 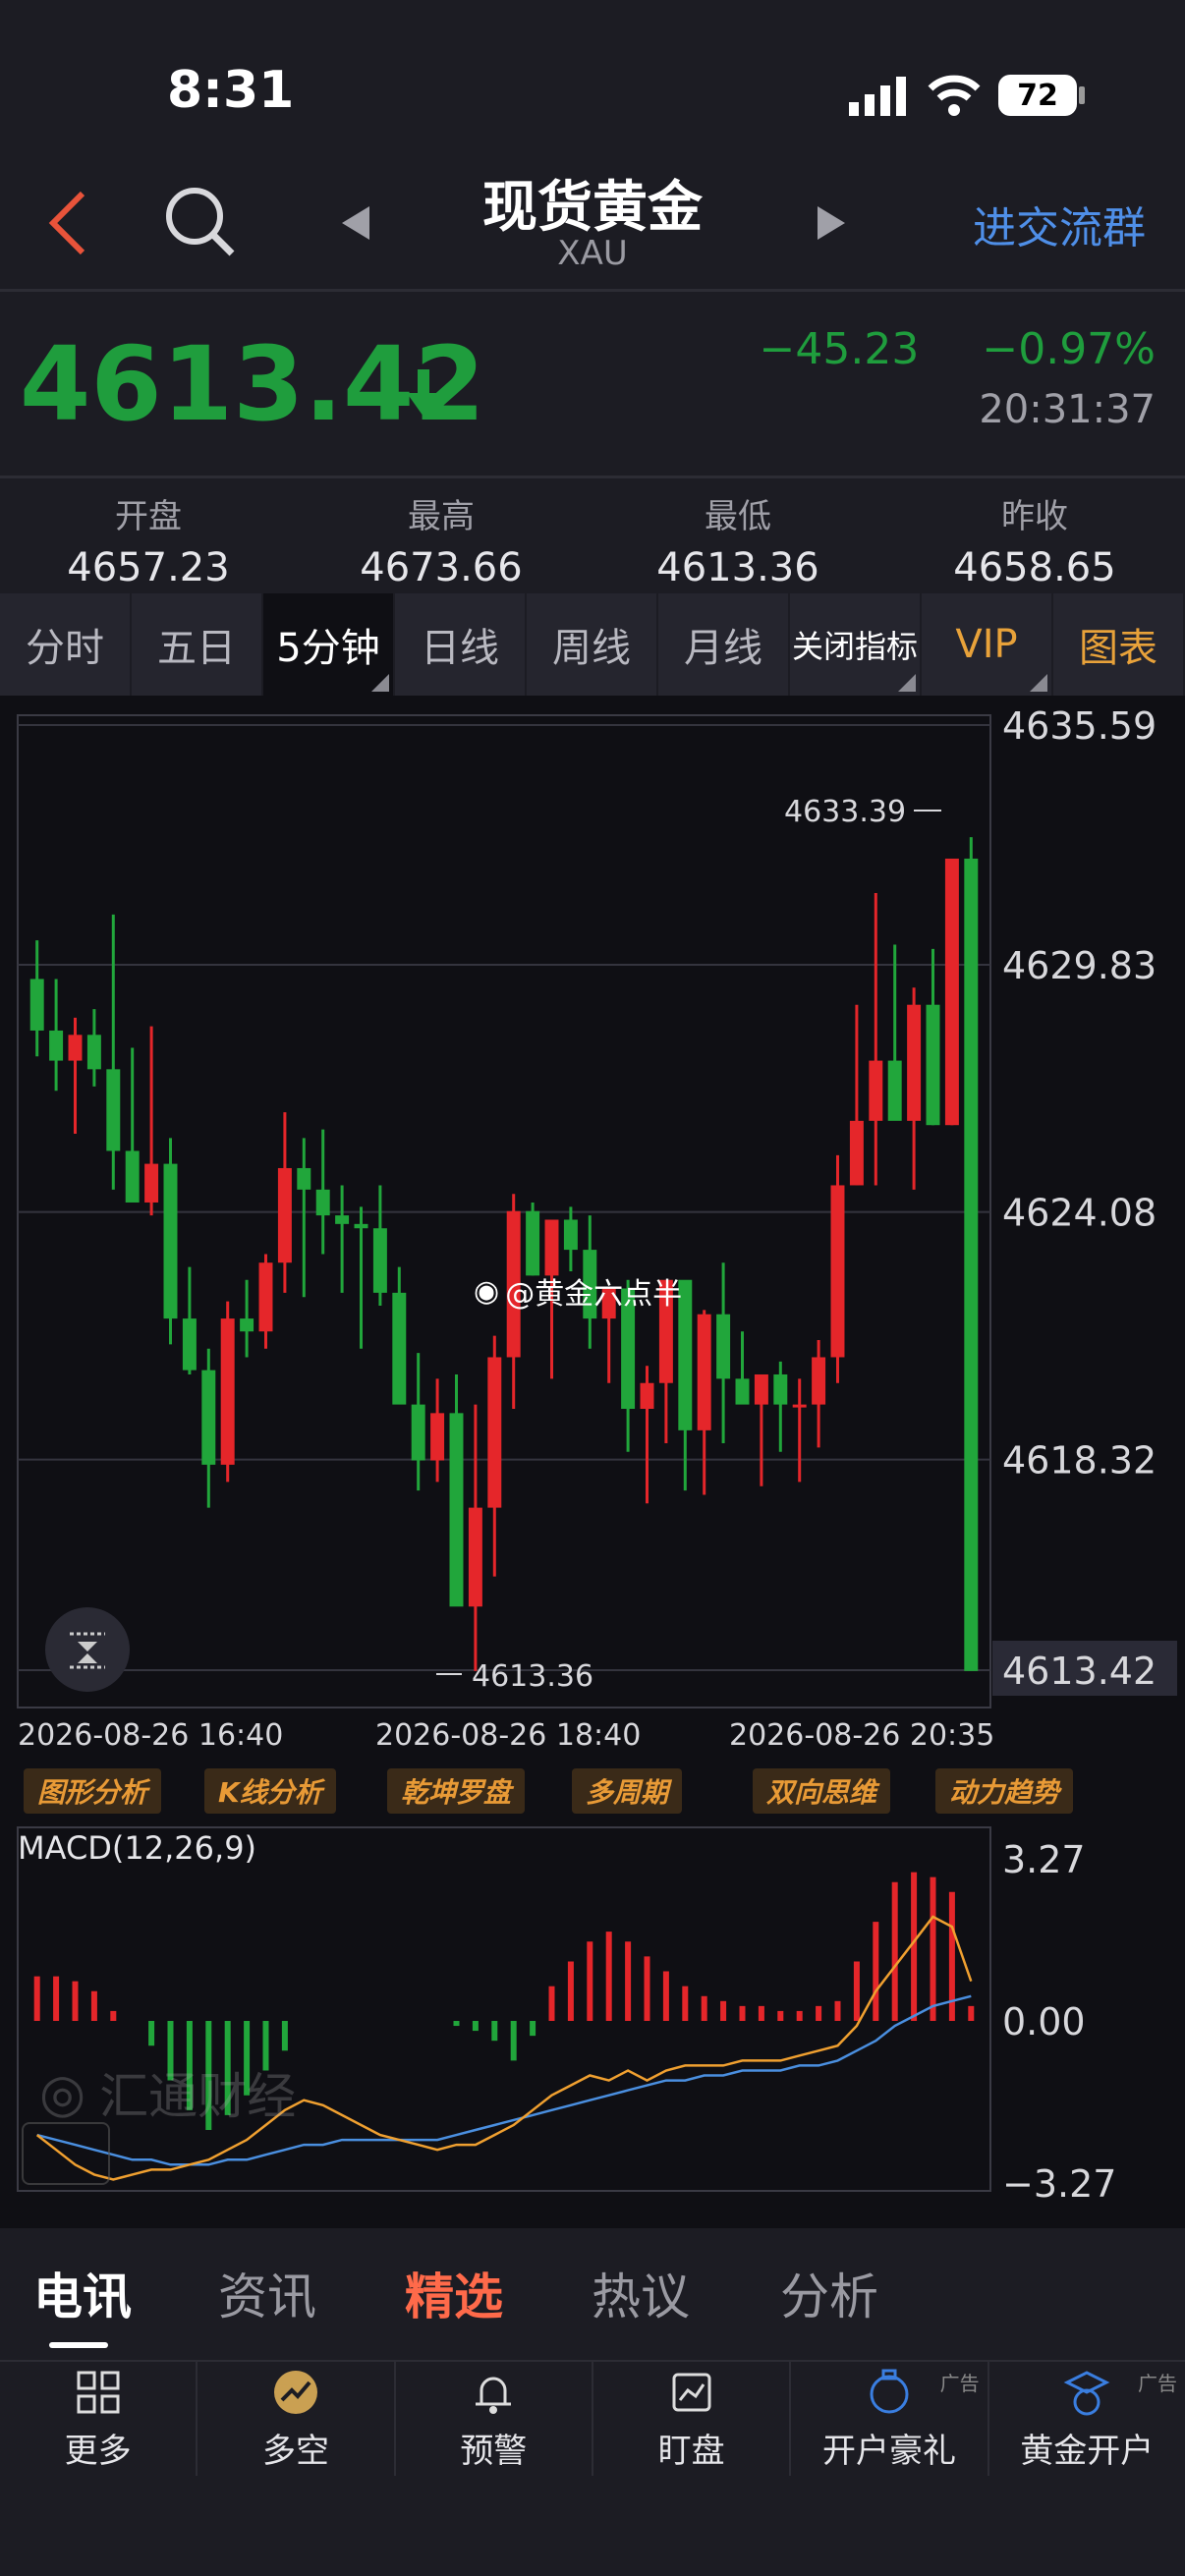 I want to click on tab-news: 资讯, so click(x=267, y=2293).